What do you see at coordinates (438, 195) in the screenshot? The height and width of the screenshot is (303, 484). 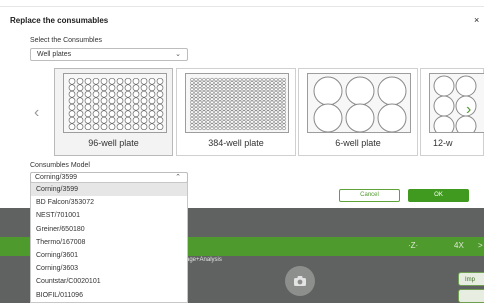 I see `ok-button: OK` at bounding box center [438, 195].